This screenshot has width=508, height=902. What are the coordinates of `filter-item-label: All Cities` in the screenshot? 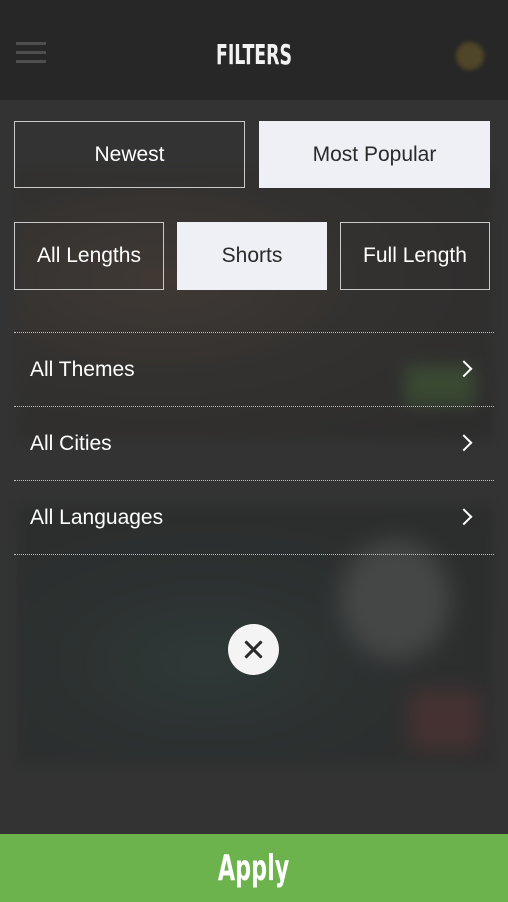 It's located at (71, 443).